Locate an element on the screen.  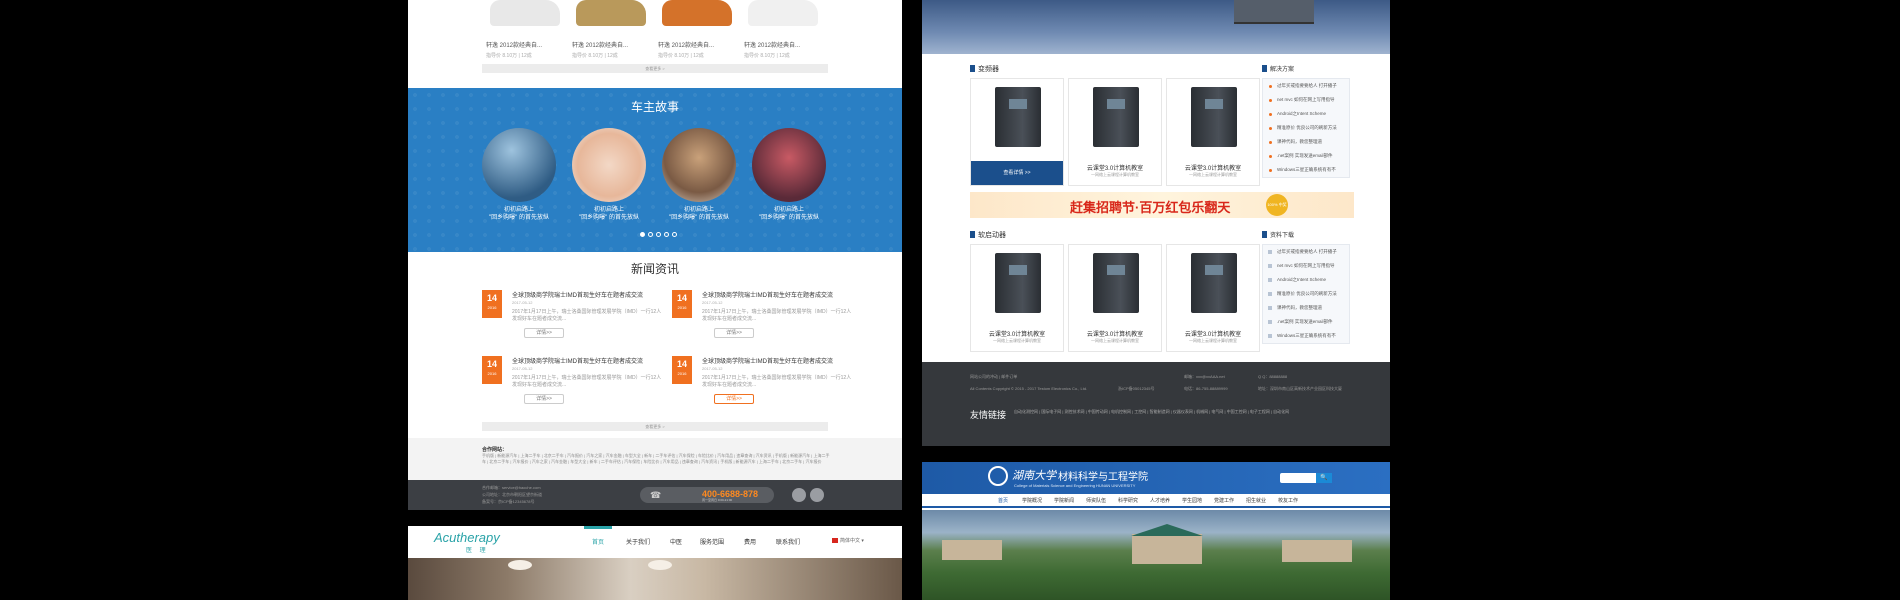
story-photo-woman is located at coordinates (789, 165).